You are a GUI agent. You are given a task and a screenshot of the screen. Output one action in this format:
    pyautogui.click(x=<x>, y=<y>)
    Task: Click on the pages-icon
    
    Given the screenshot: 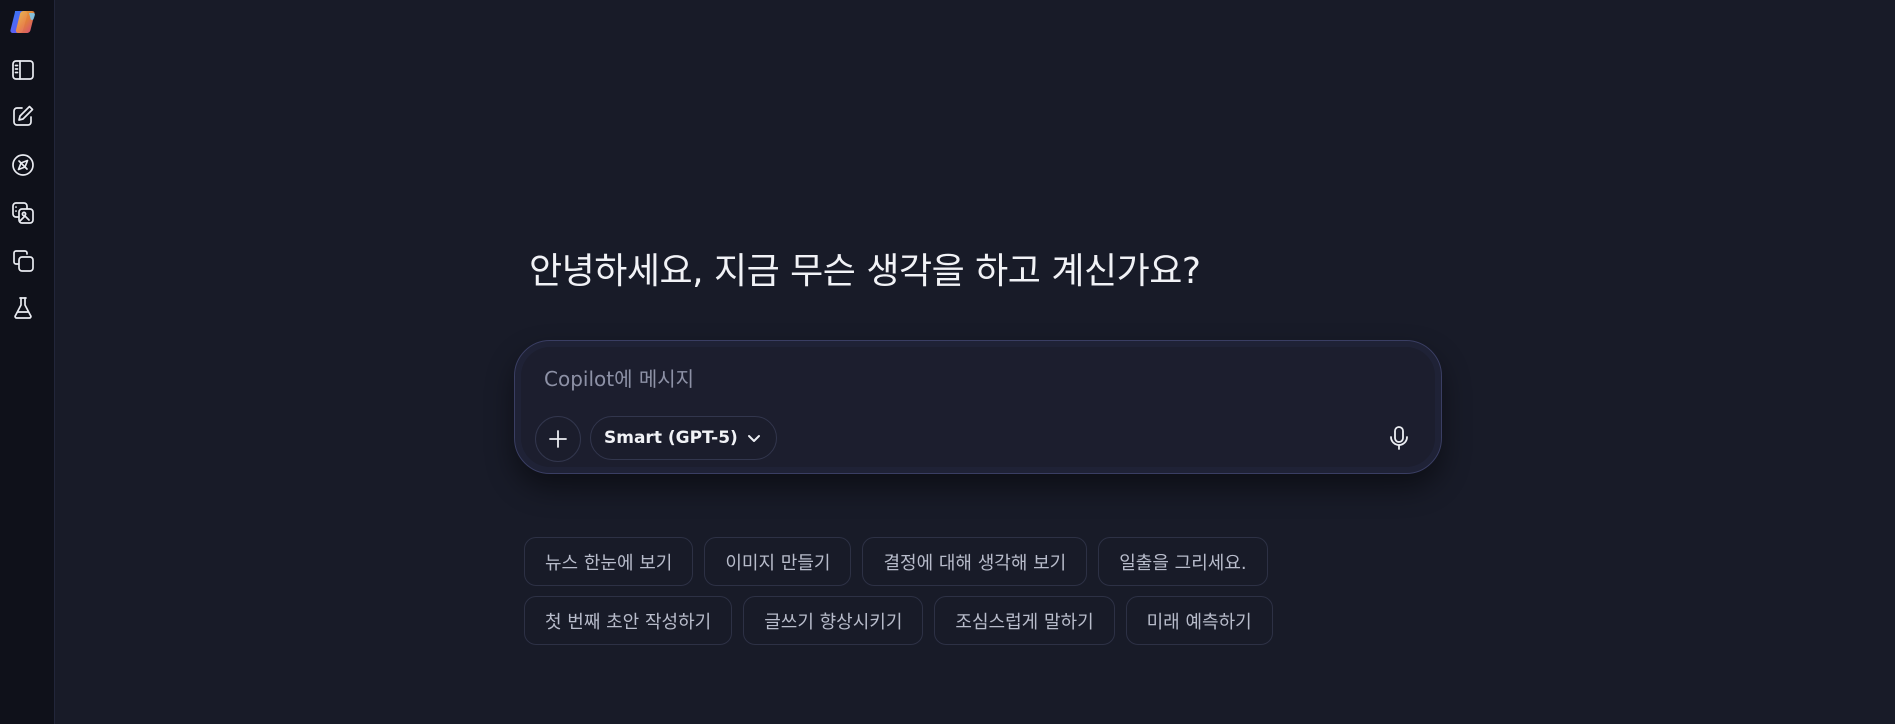 What is the action you would take?
    pyautogui.click(x=23, y=261)
    